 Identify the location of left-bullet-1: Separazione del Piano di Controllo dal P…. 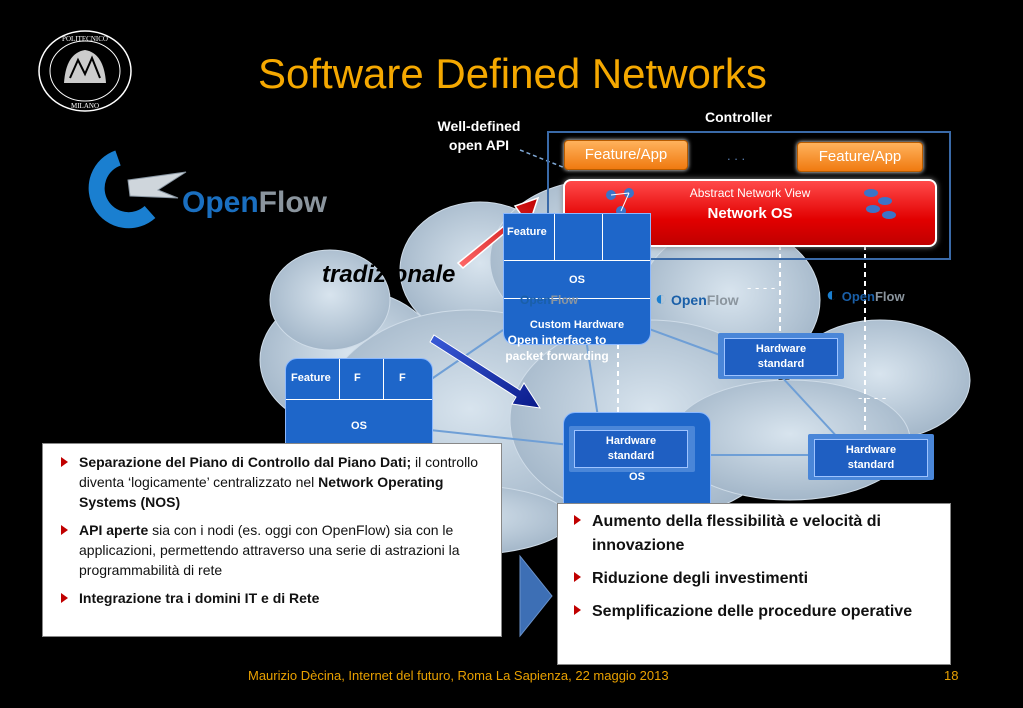
(272, 482).